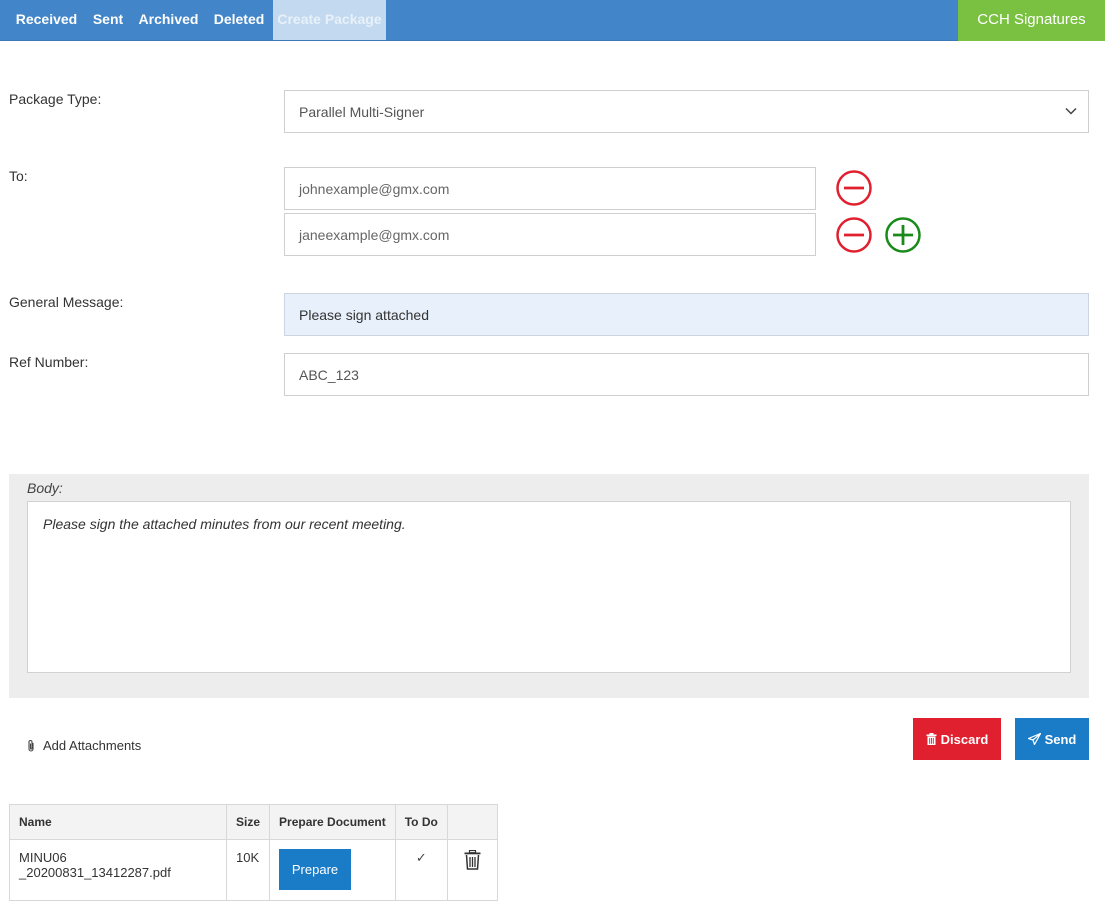 The height and width of the screenshot is (908, 1105). I want to click on chevron-down-icon, so click(1071, 111).